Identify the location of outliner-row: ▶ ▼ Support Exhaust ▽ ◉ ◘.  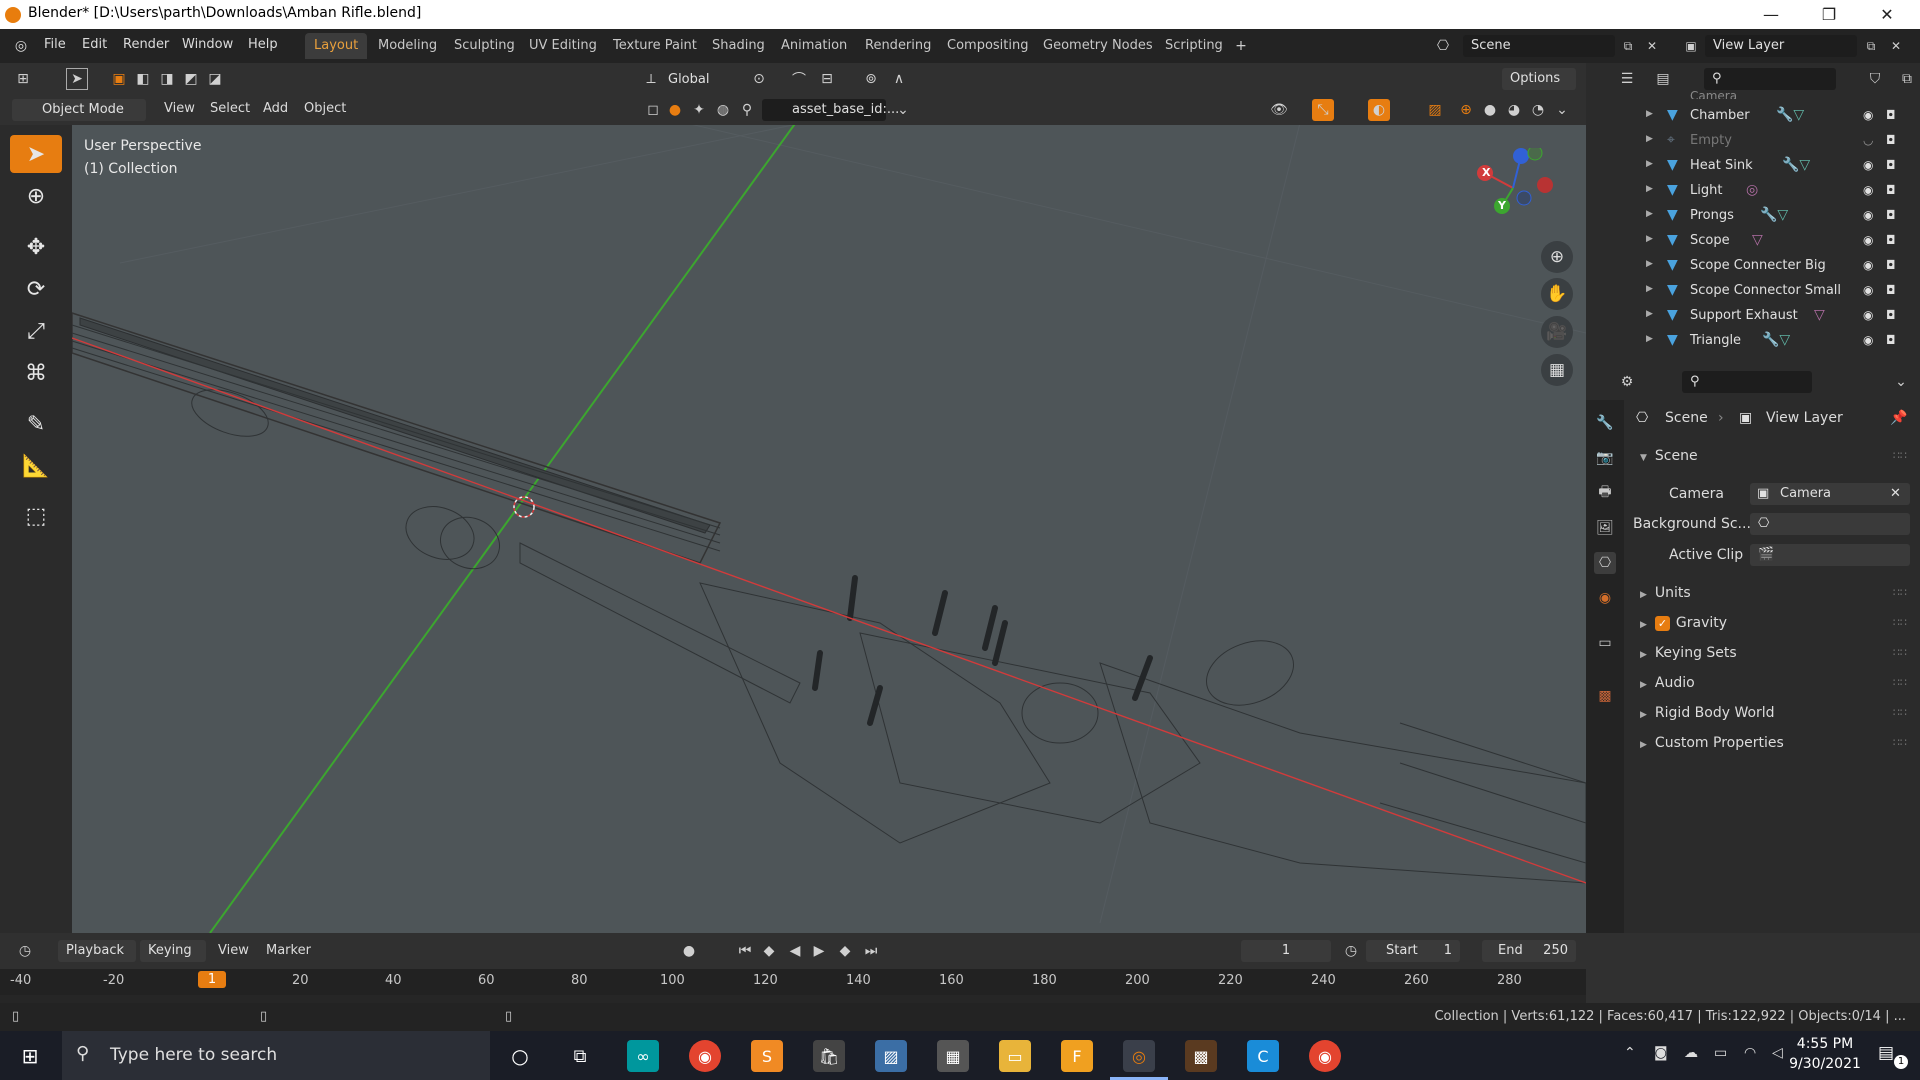
(1753, 316).